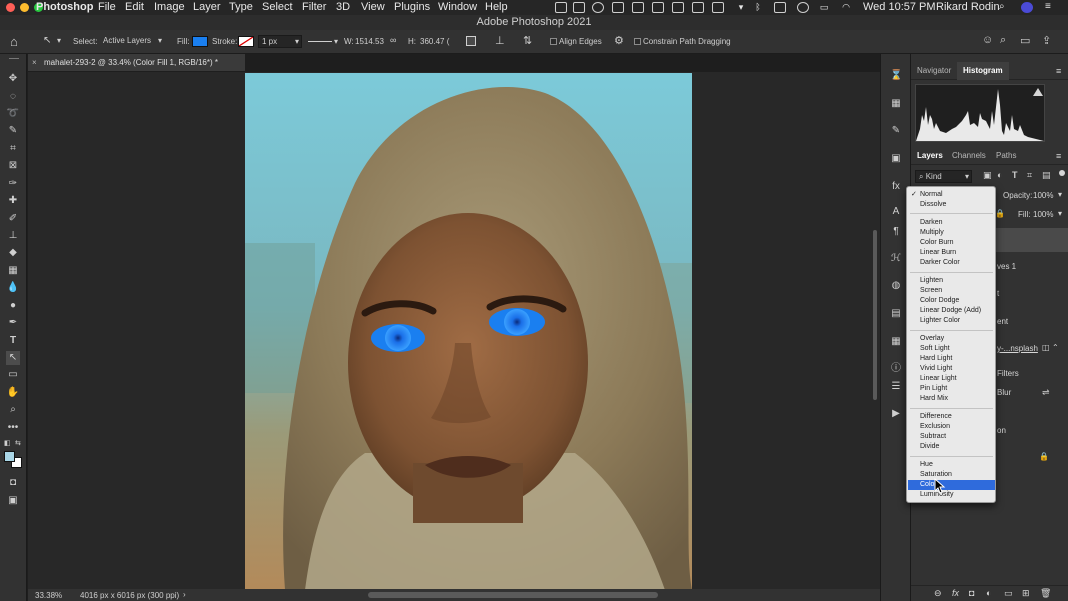 The width and height of the screenshot is (1068, 601). What do you see at coordinates (10, 7) in the screenshot?
I see `close-window-button` at bounding box center [10, 7].